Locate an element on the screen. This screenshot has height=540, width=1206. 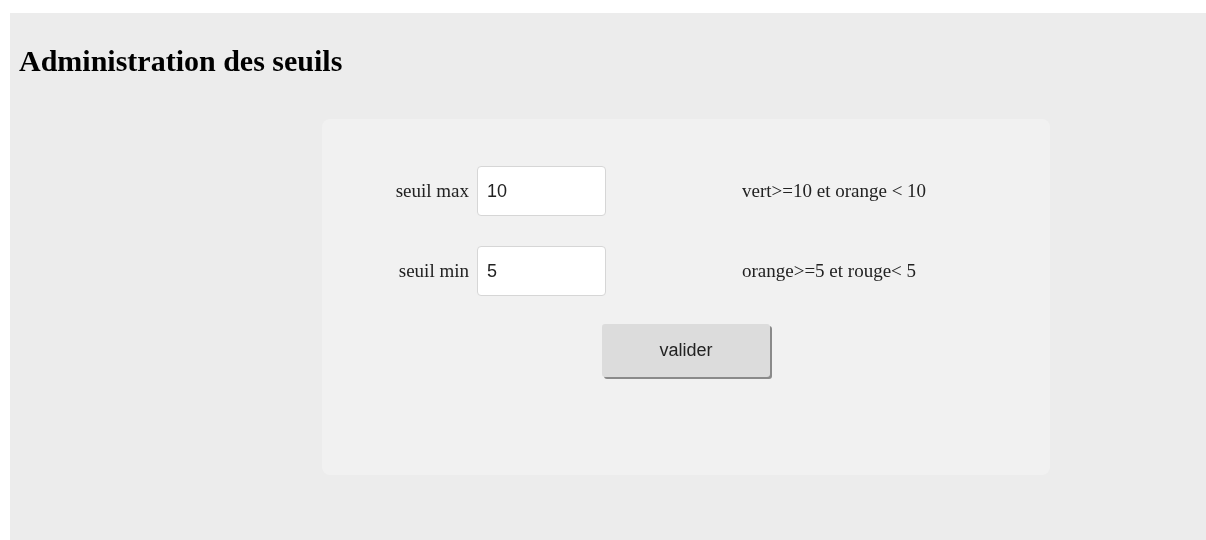
page-title: Administration des seuils is located at coordinates (181, 61).